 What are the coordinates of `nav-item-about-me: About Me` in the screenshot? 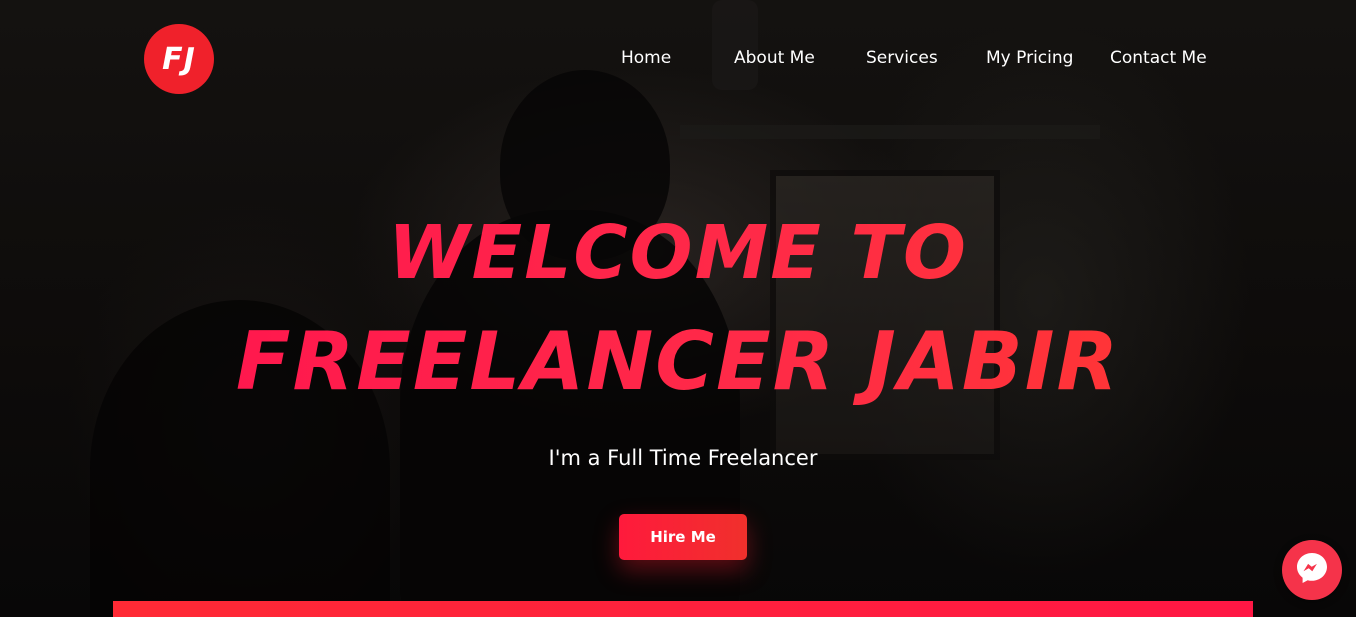 It's located at (774, 58).